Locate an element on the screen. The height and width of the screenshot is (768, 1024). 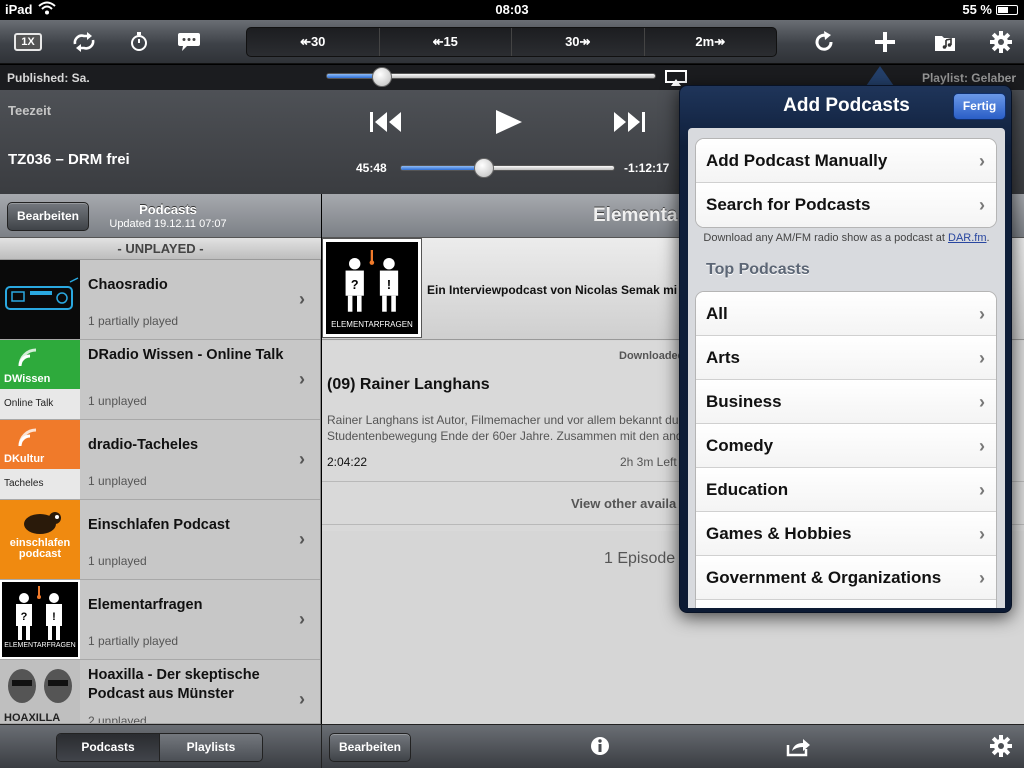
elementarfragen-logo-text: ELEMENTARFRAGEN is located at coordinates (40, 645).